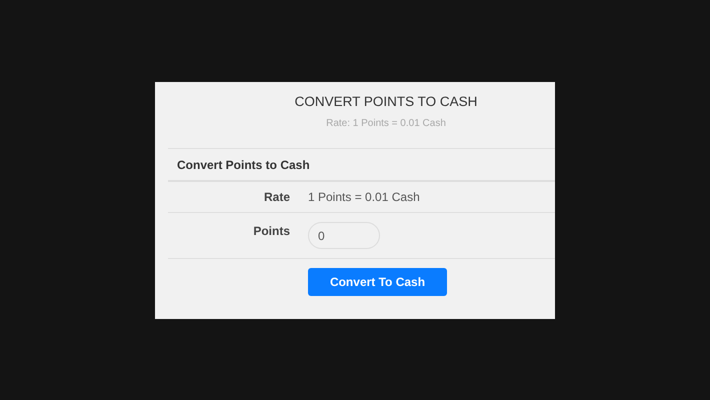 This screenshot has height=400, width=710. What do you see at coordinates (364, 197) in the screenshot?
I see `rate-value: 1 Points = 0.01 Cash` at bounding box center [364, 197].